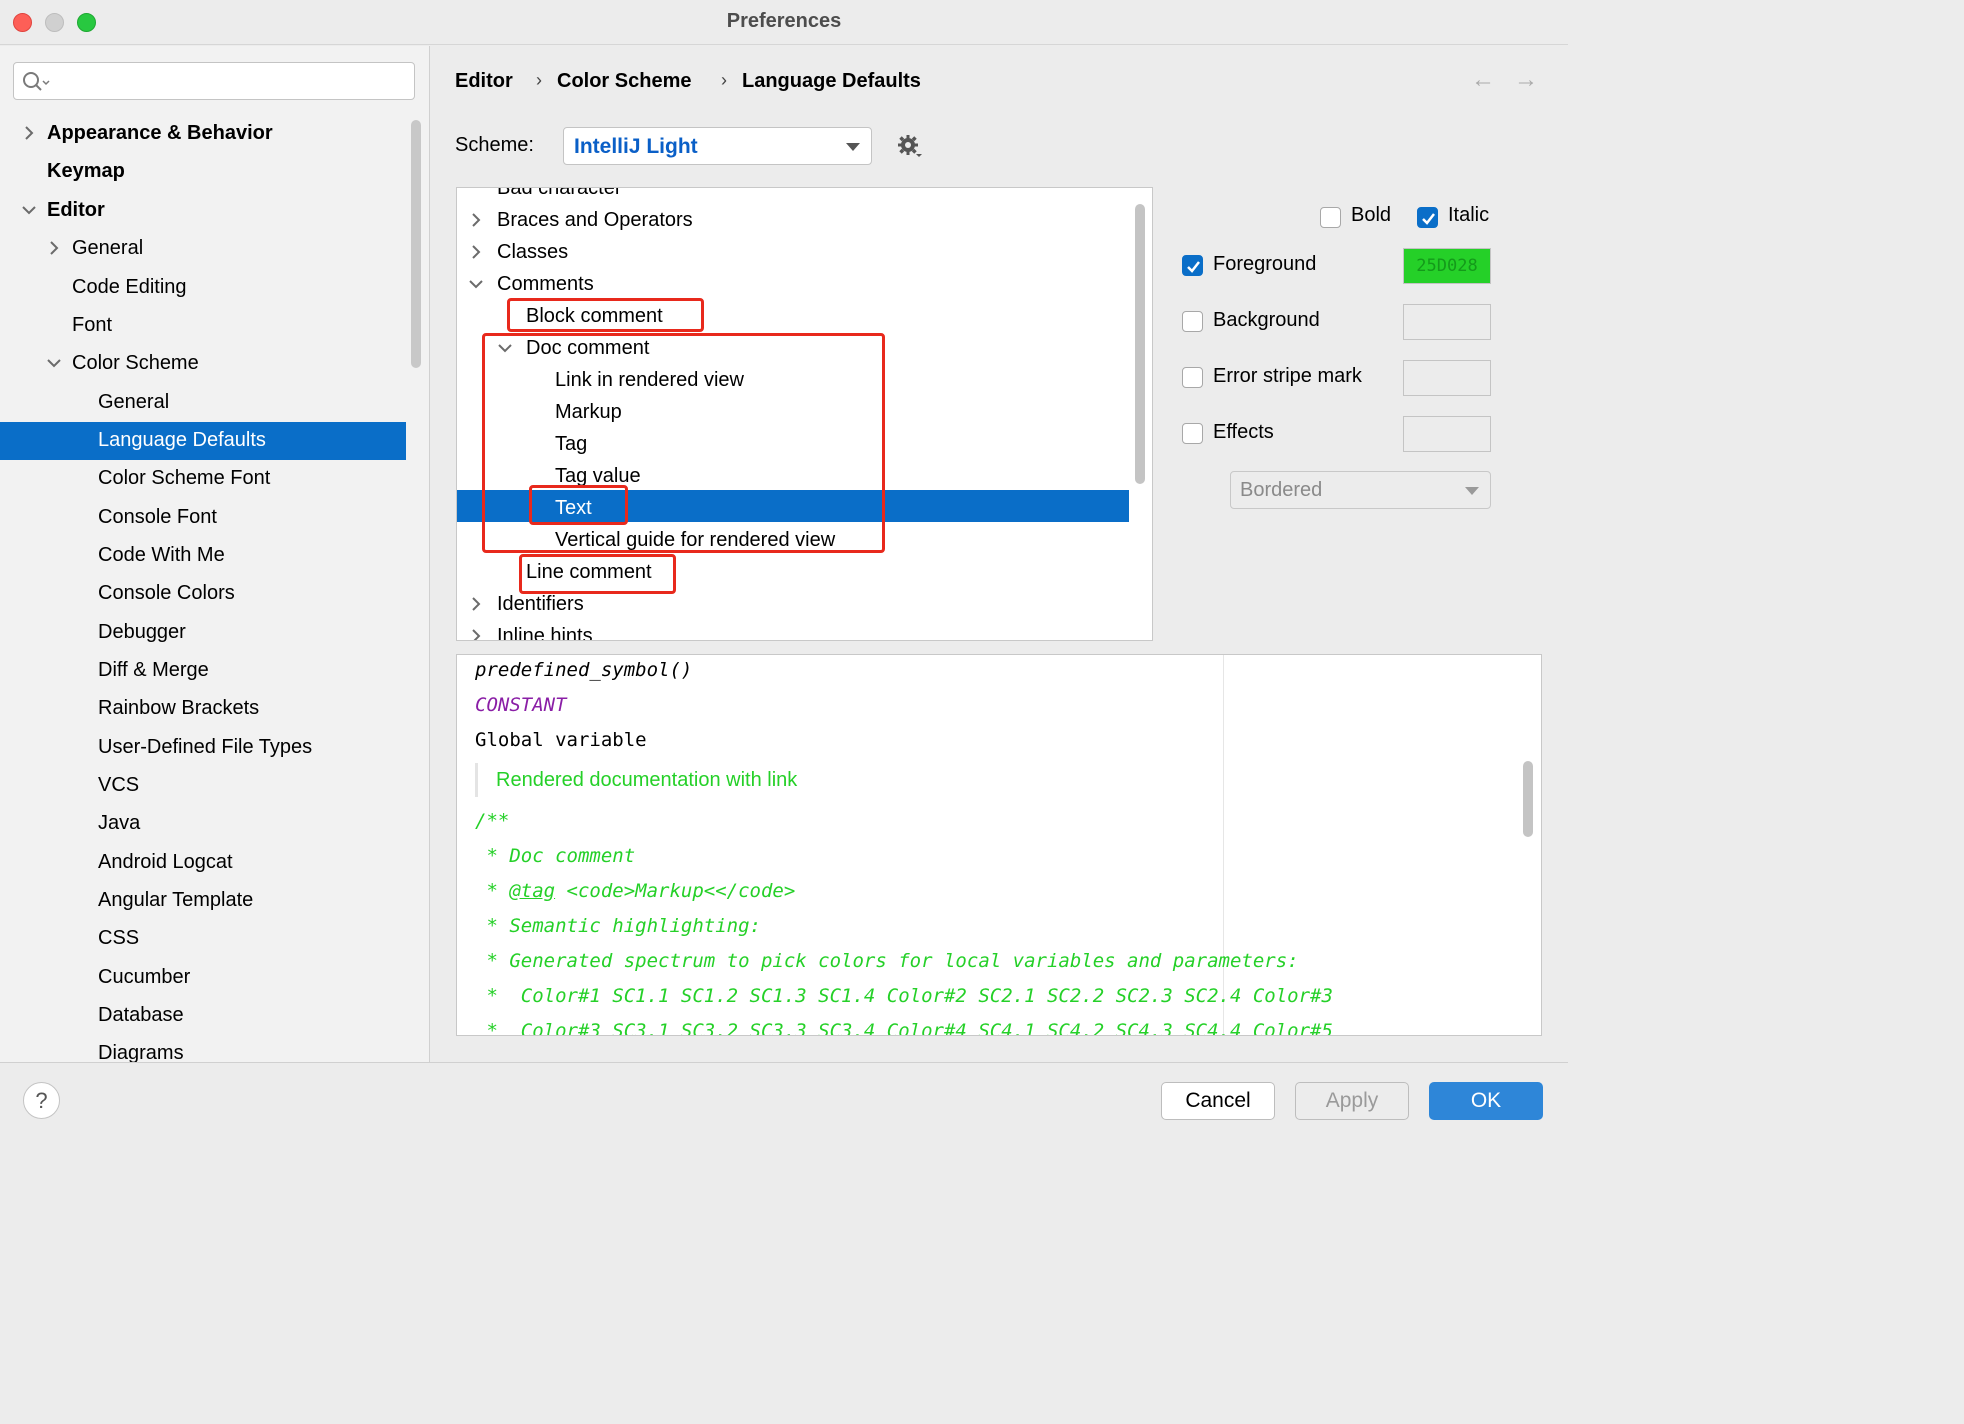  What do you see at coordinates (605, 315) in the screenshot?
I see `annotation-box-block-comment` at bounding box center [605, 315].